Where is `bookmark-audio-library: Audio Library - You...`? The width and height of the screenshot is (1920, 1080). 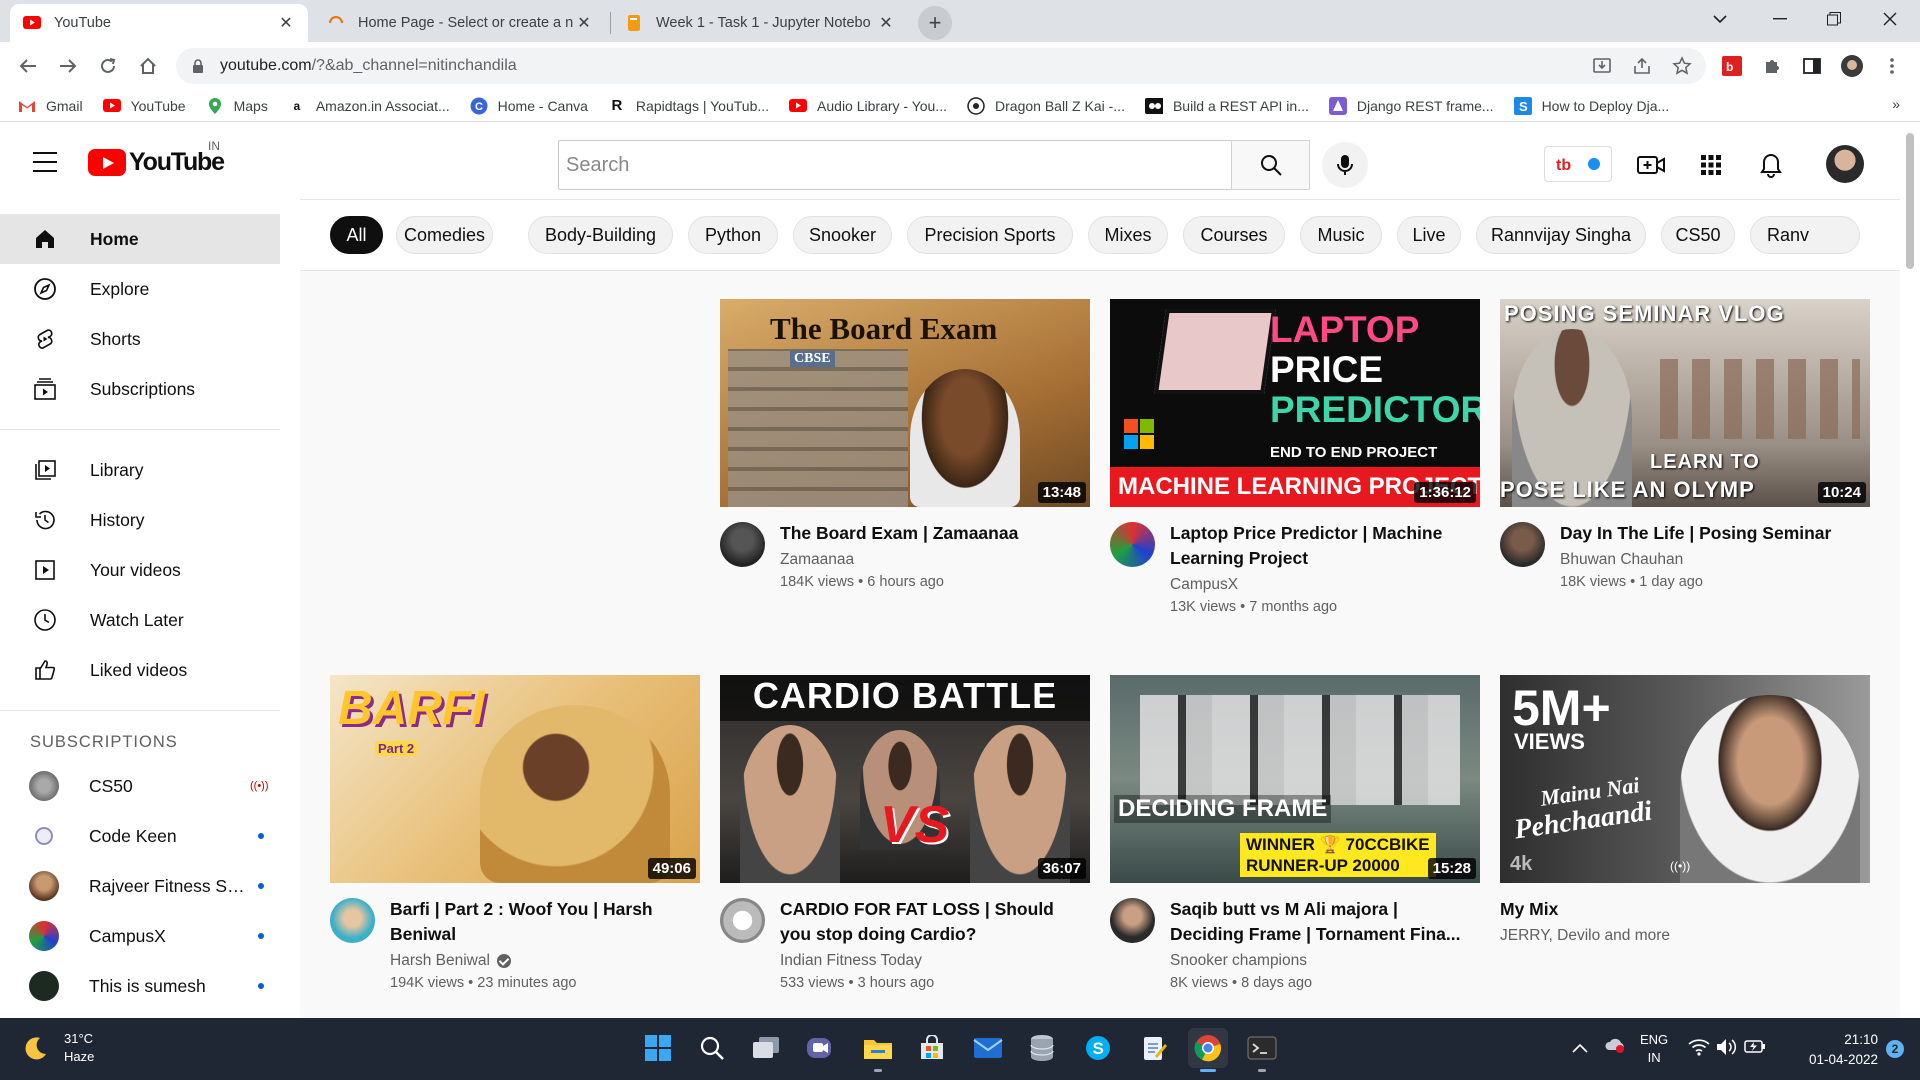 bookmark-audio-library: Audio Library - You... is located at coordinates (868, 106).